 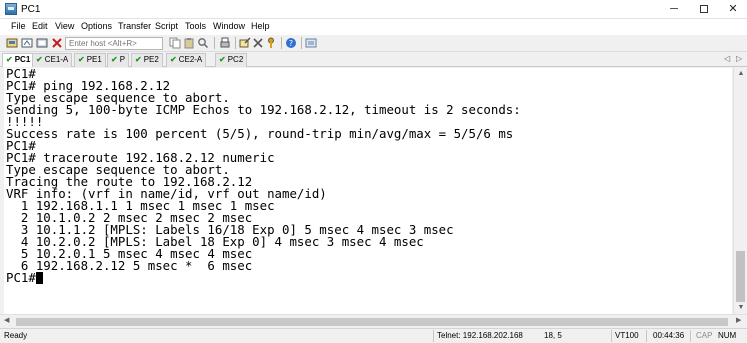 I want to click on find-icon, so click(x=203, y=43).